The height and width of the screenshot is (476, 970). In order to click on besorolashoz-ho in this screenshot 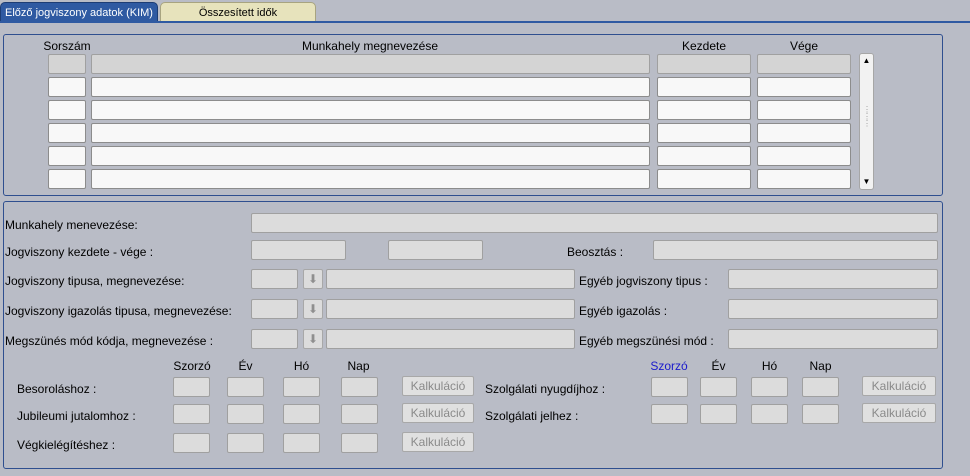, I will do `click(301, 387)`.